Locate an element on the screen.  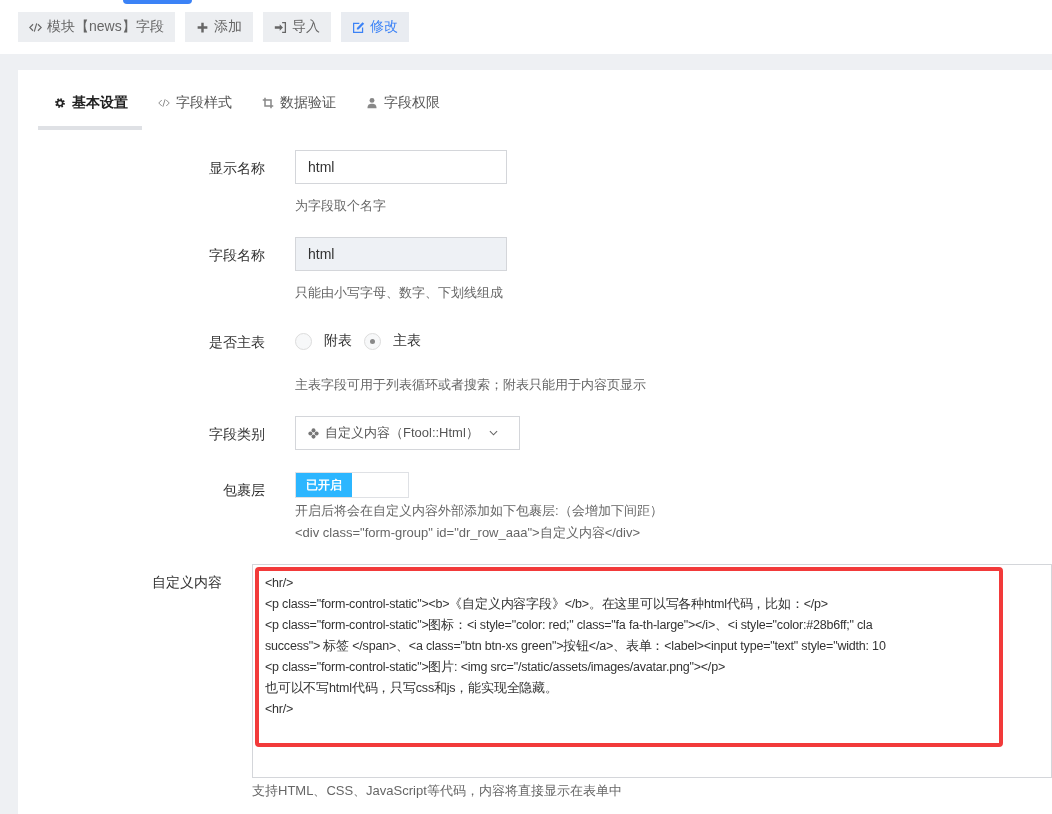
input-field: html is located at coordinates (401, 167).